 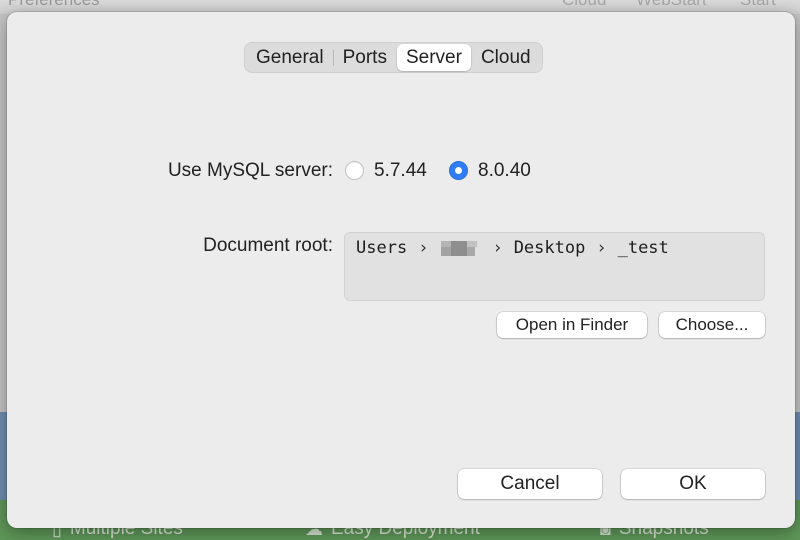 What do you see at coordinates (354, 170) in the screenshot?
I see `mysql-5-7-radio` at bounding box center [354, 170].